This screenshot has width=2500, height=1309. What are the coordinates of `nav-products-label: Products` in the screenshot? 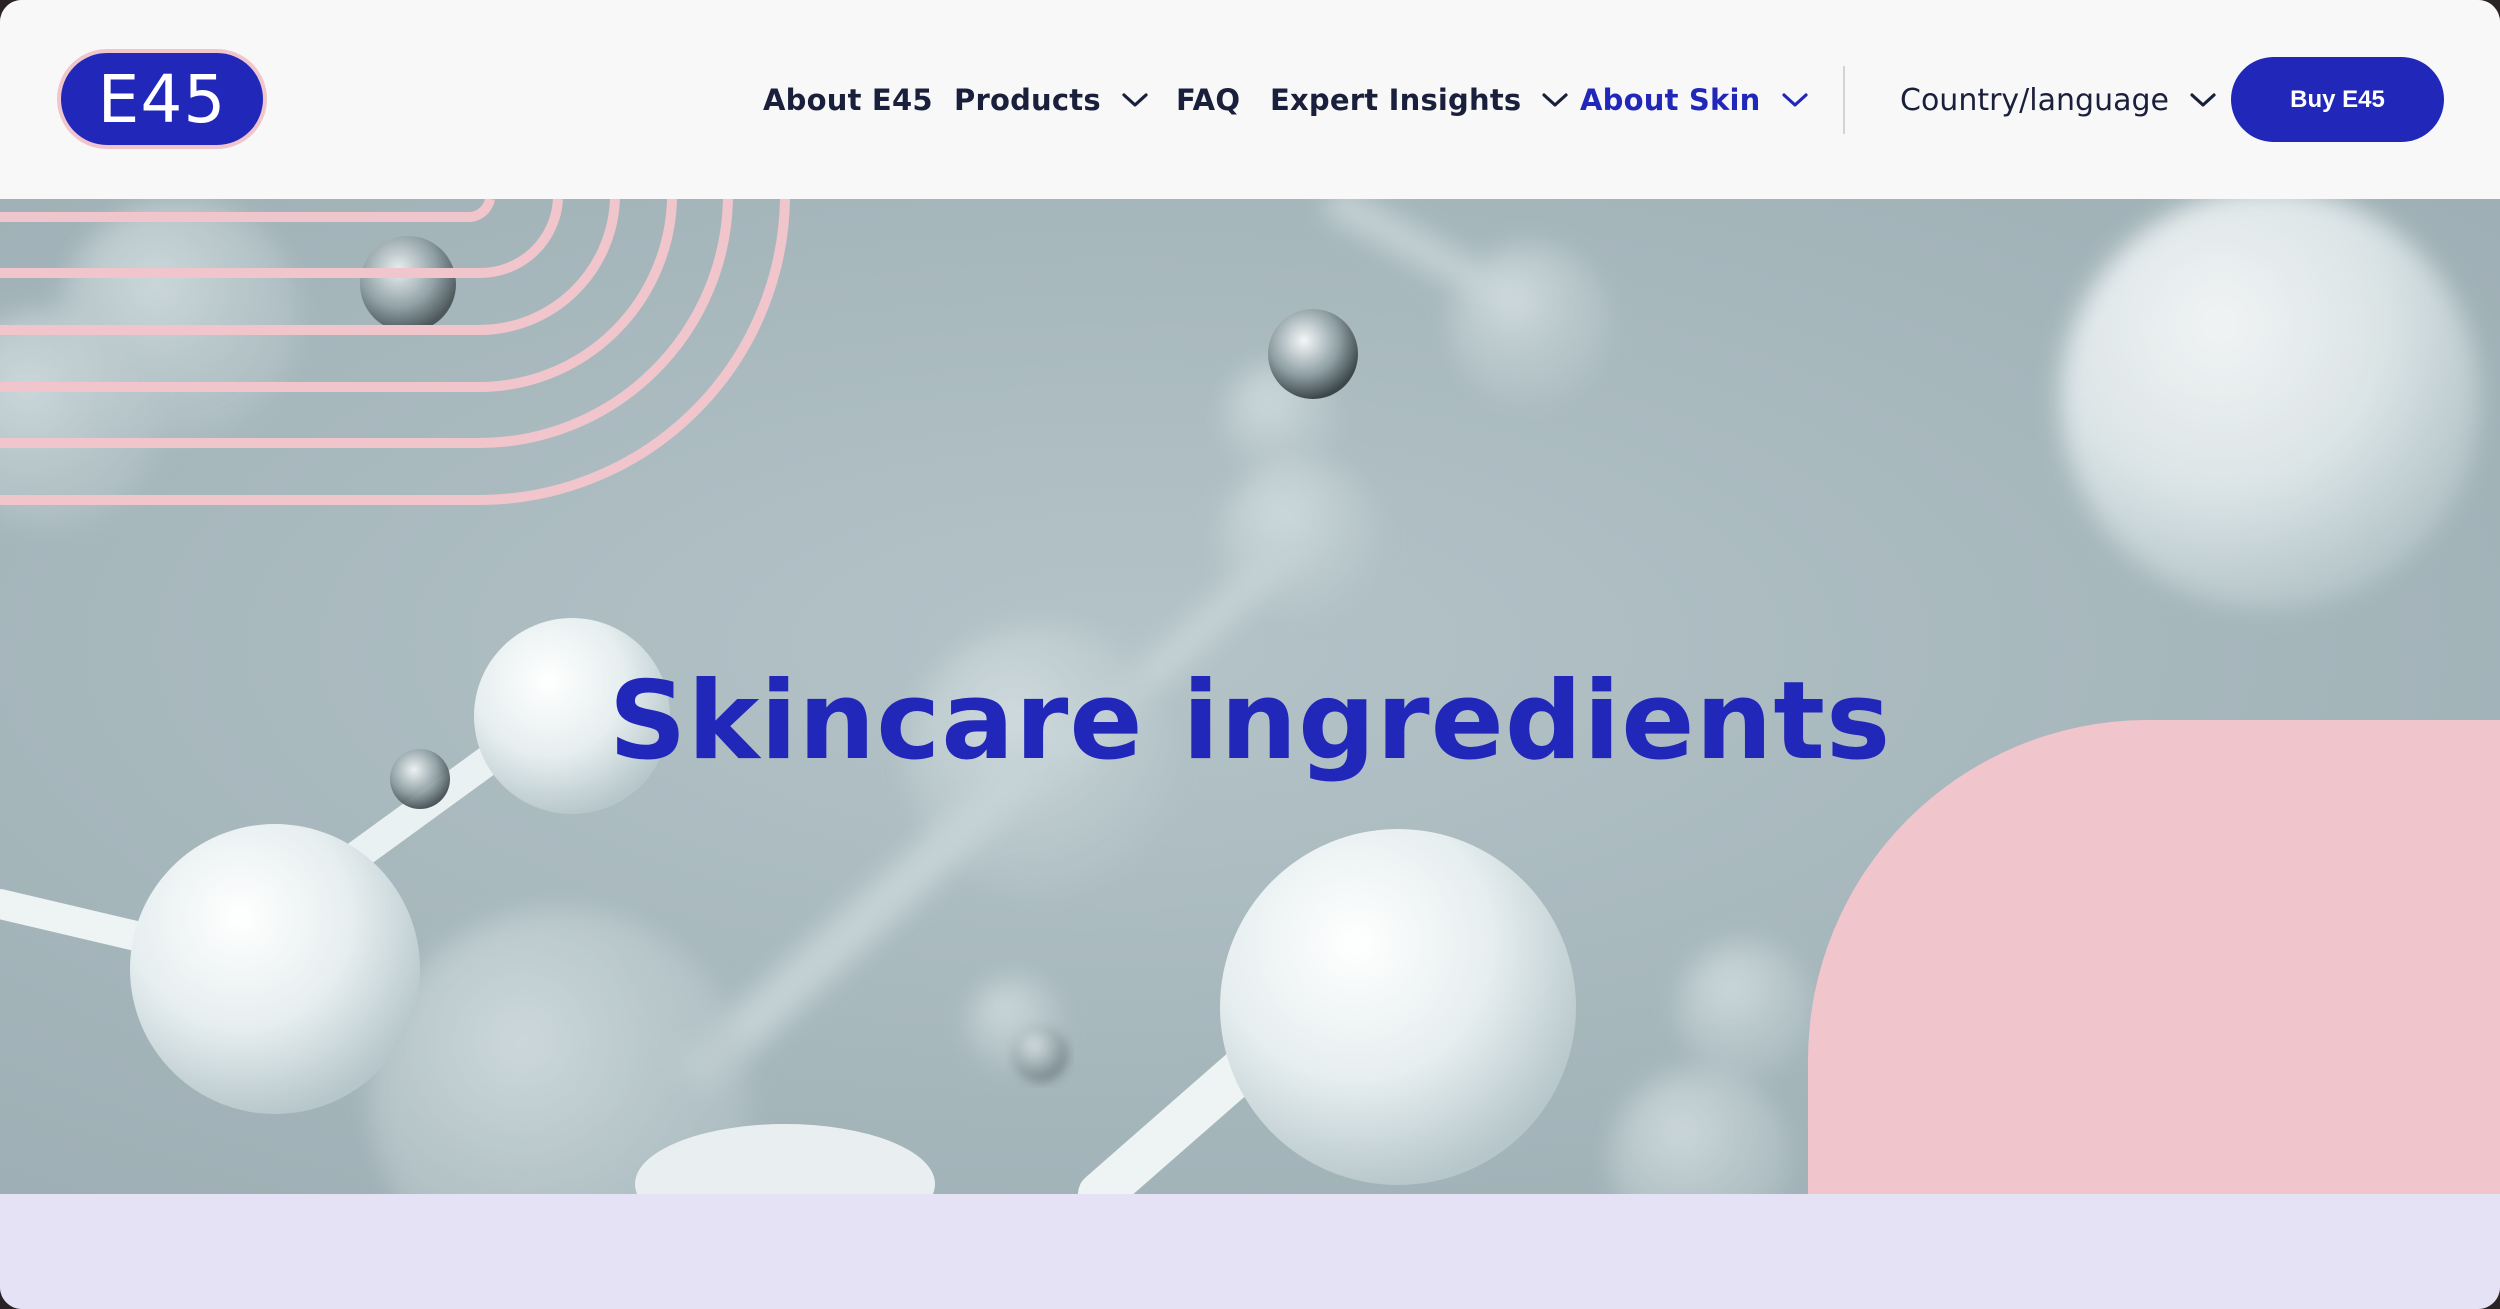 It's located at (1027, 100).